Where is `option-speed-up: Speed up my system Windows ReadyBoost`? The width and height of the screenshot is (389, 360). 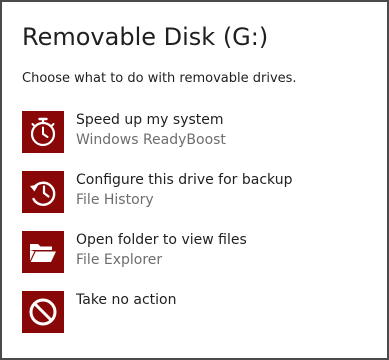 option-speed-up: Speed up my system Windows ReadyBoost is located at coordinates (194, 132).